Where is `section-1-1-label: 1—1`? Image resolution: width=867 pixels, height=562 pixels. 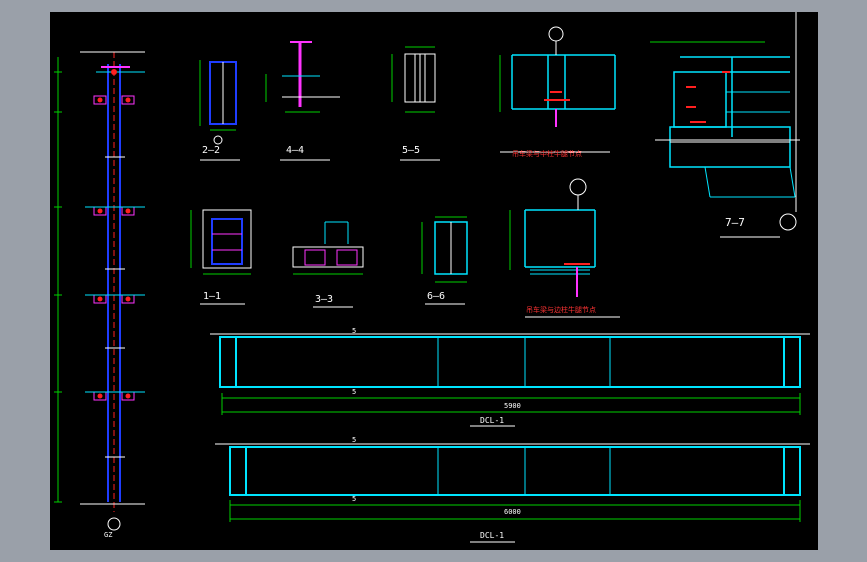 section-1-1-label: 1—1 is located at coordinates (212, 296).